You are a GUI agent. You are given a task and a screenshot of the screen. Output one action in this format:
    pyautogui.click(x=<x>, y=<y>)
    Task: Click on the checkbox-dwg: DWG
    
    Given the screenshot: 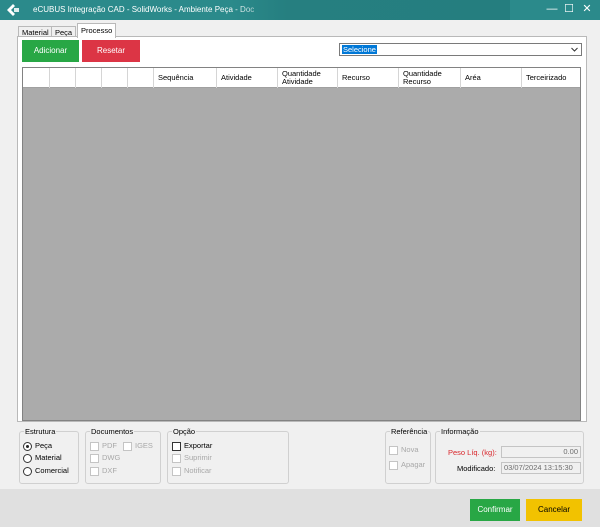 What is the action you would take?
    pyautogui.click(x=105, y=458)
    